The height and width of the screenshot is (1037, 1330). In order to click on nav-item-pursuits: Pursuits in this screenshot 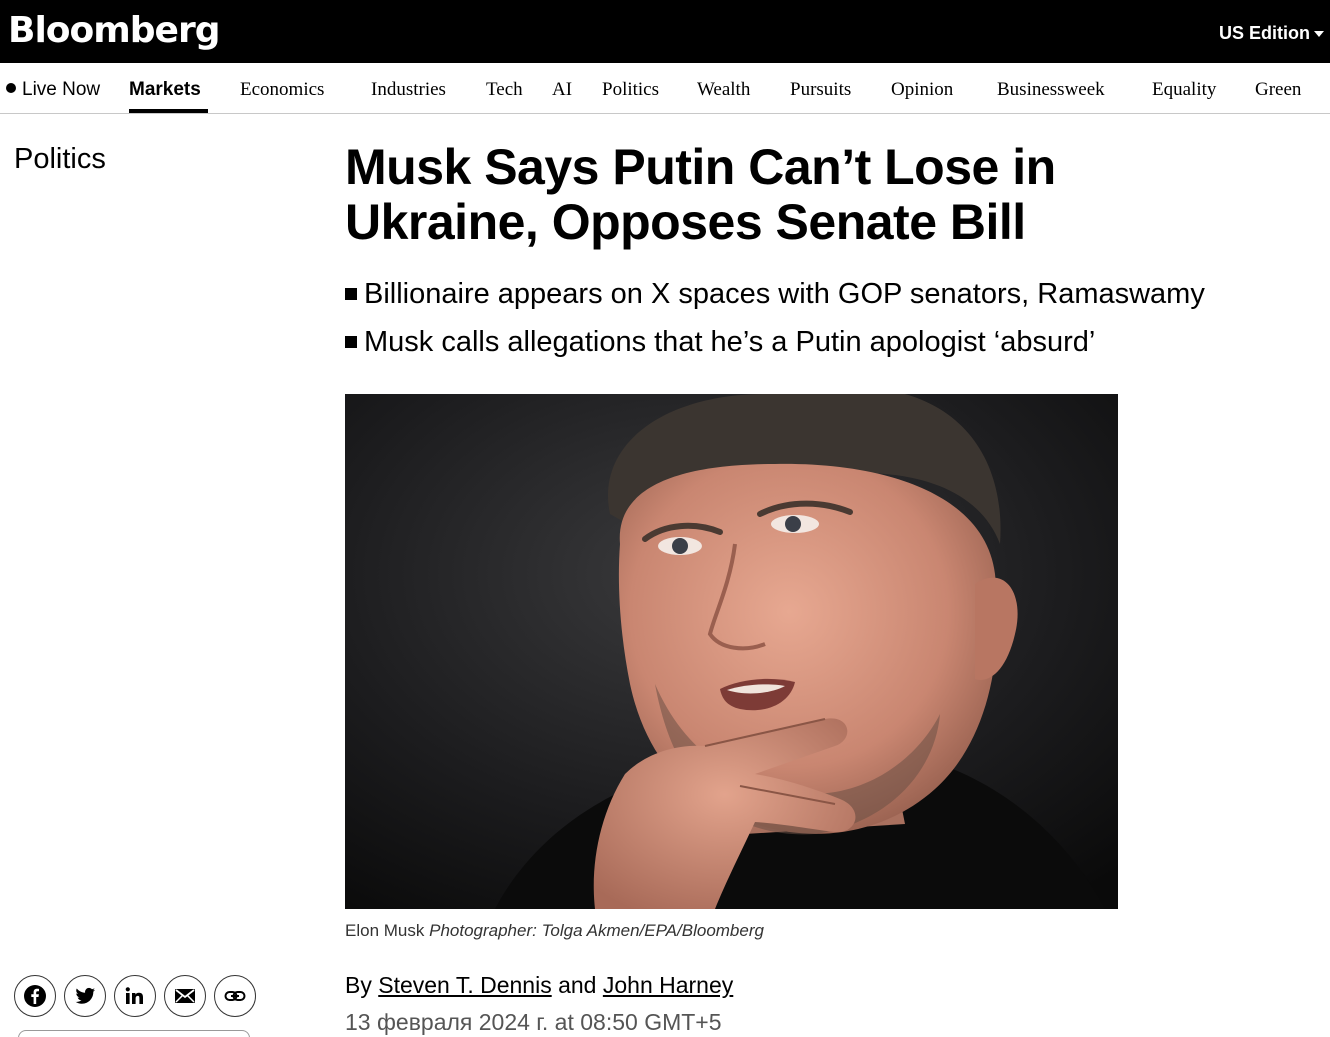, I will do `click(820, 90)`.